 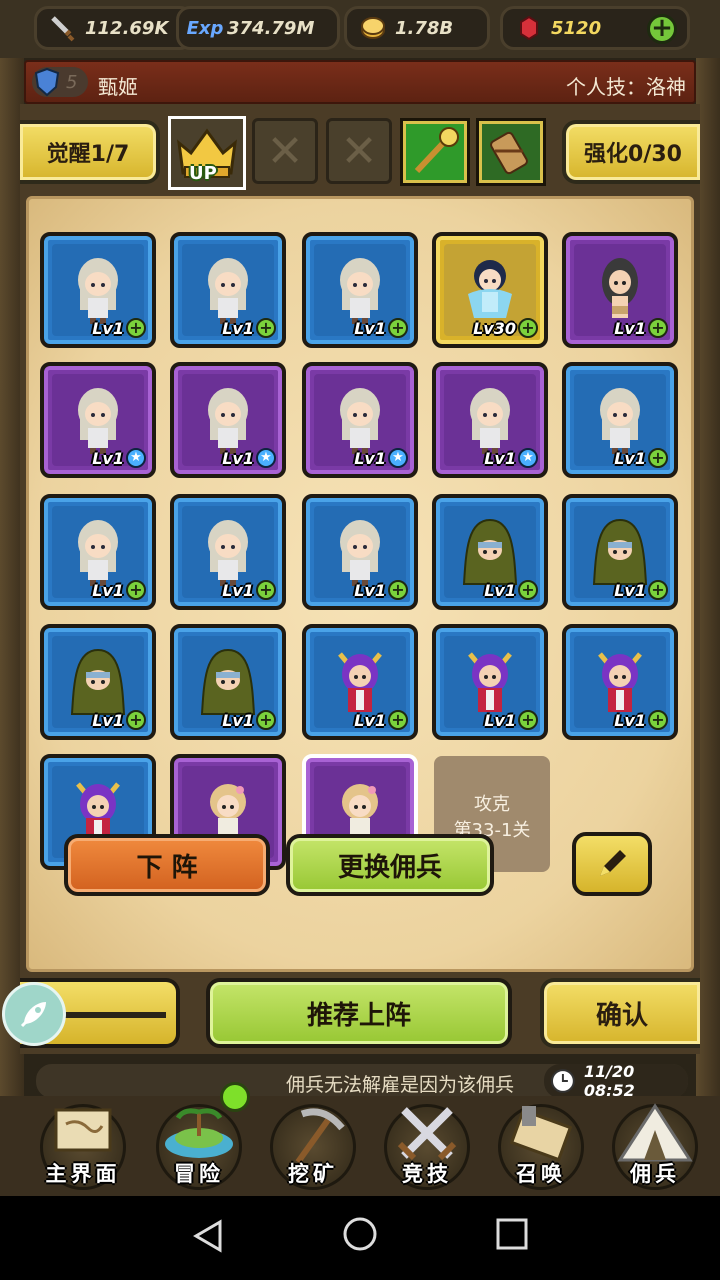 What do you see at coordinates (631, 152) in the screenshot?
I see `enhance-button: 强化0/30` at bounding box center [631, 152].